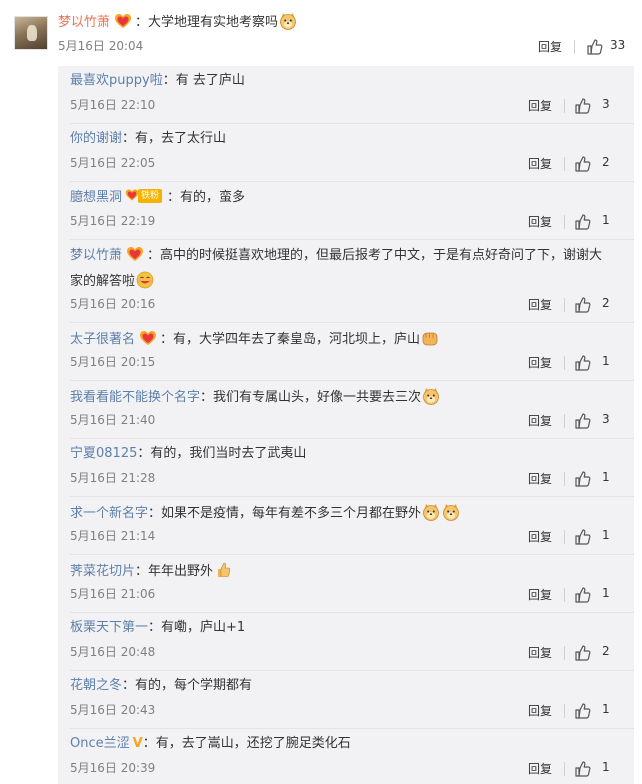 The width and height of the screenshot is (642, 784). What do you see at coordinates (135, 397) in the screenshot?
I see `reply-username: 我看看能不能换个名字` at bounding box center [135, 397].